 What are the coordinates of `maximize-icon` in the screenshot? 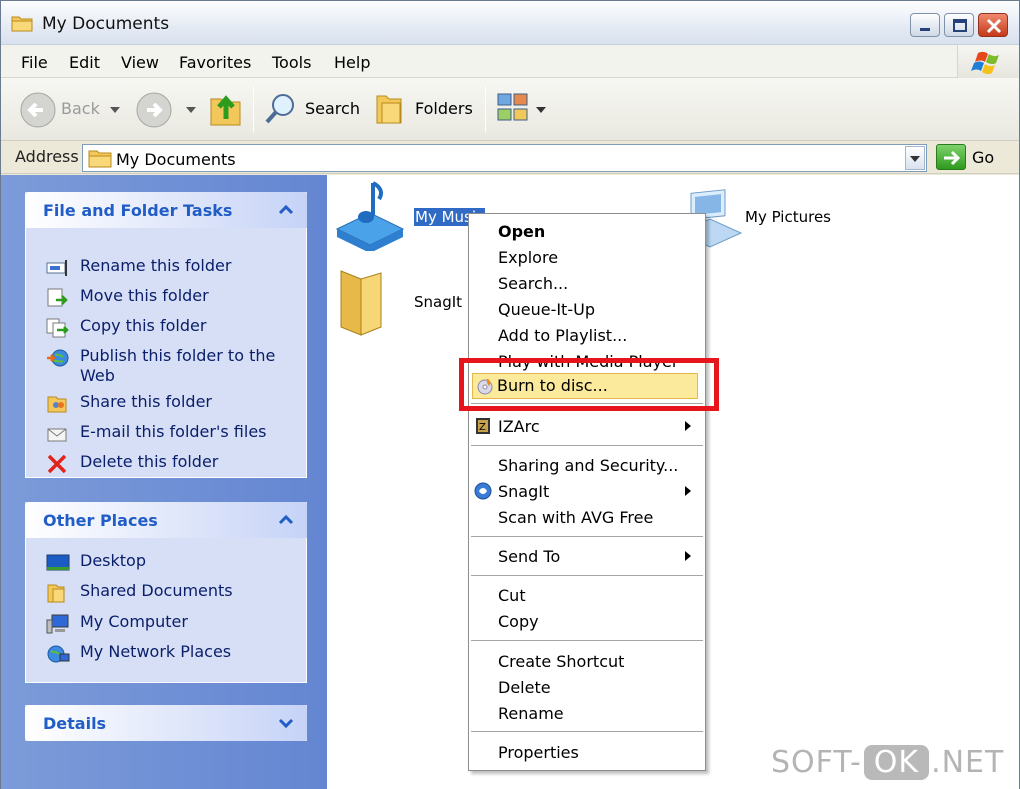 It's located at (960, 25).